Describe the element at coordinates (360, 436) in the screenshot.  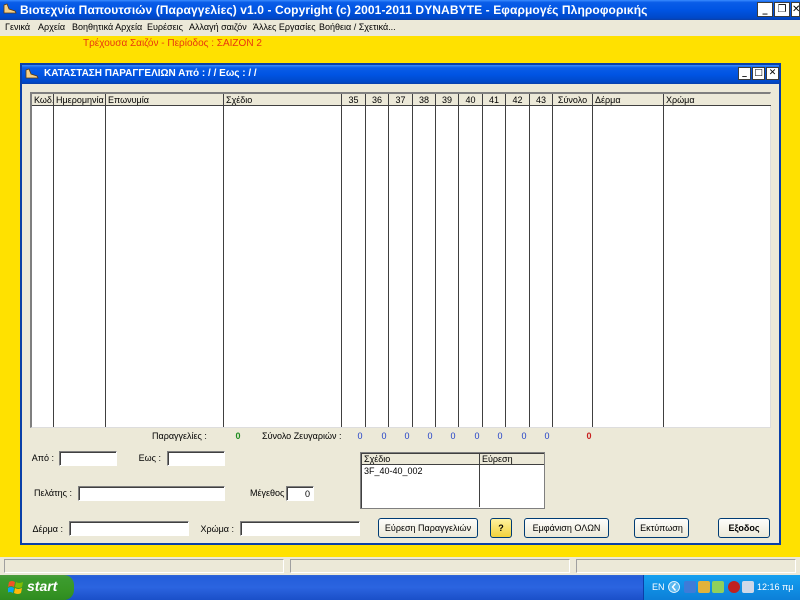
I see `total-size-35: 0` at that location.